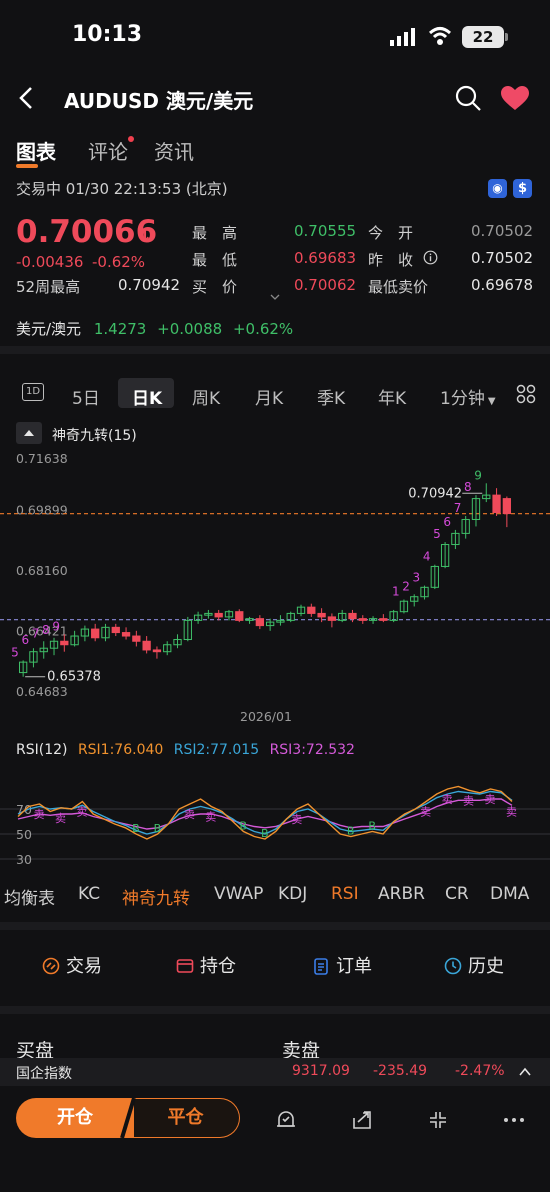 The width and height of the screenshot is (550, 1192). What do you see at coordinates (206, 396) in the screenshot?
I see `period-weekly: 周K` at bounding box center [206, 396].